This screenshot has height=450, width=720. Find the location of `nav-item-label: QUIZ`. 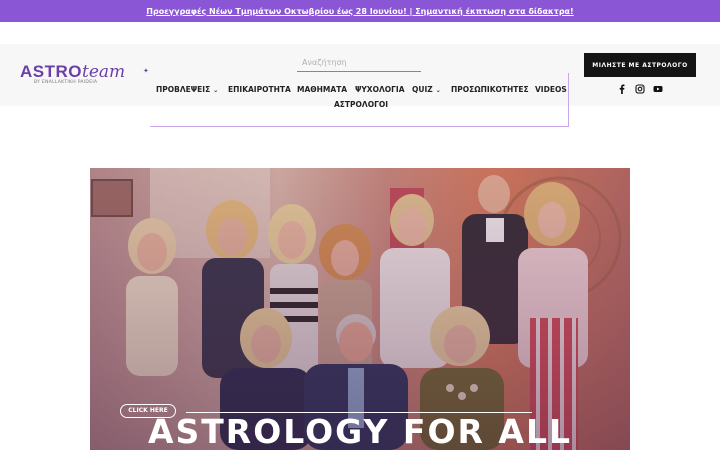

nav-item-label: QUIZ is located at coordinates (422, 89).